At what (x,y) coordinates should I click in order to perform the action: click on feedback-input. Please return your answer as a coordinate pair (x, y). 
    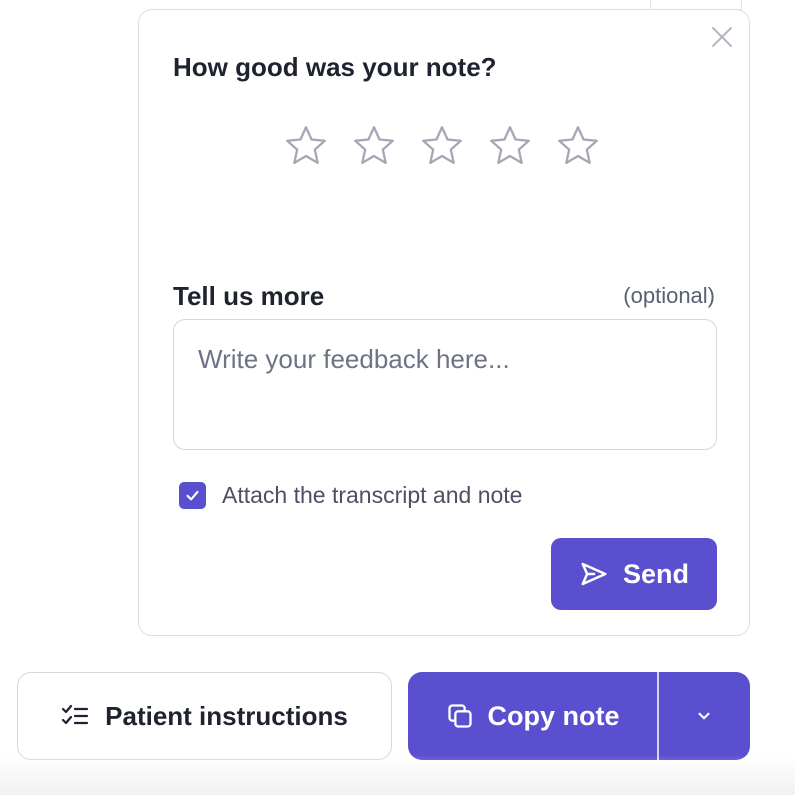
    Looking at the image, I should click on (445, 384).